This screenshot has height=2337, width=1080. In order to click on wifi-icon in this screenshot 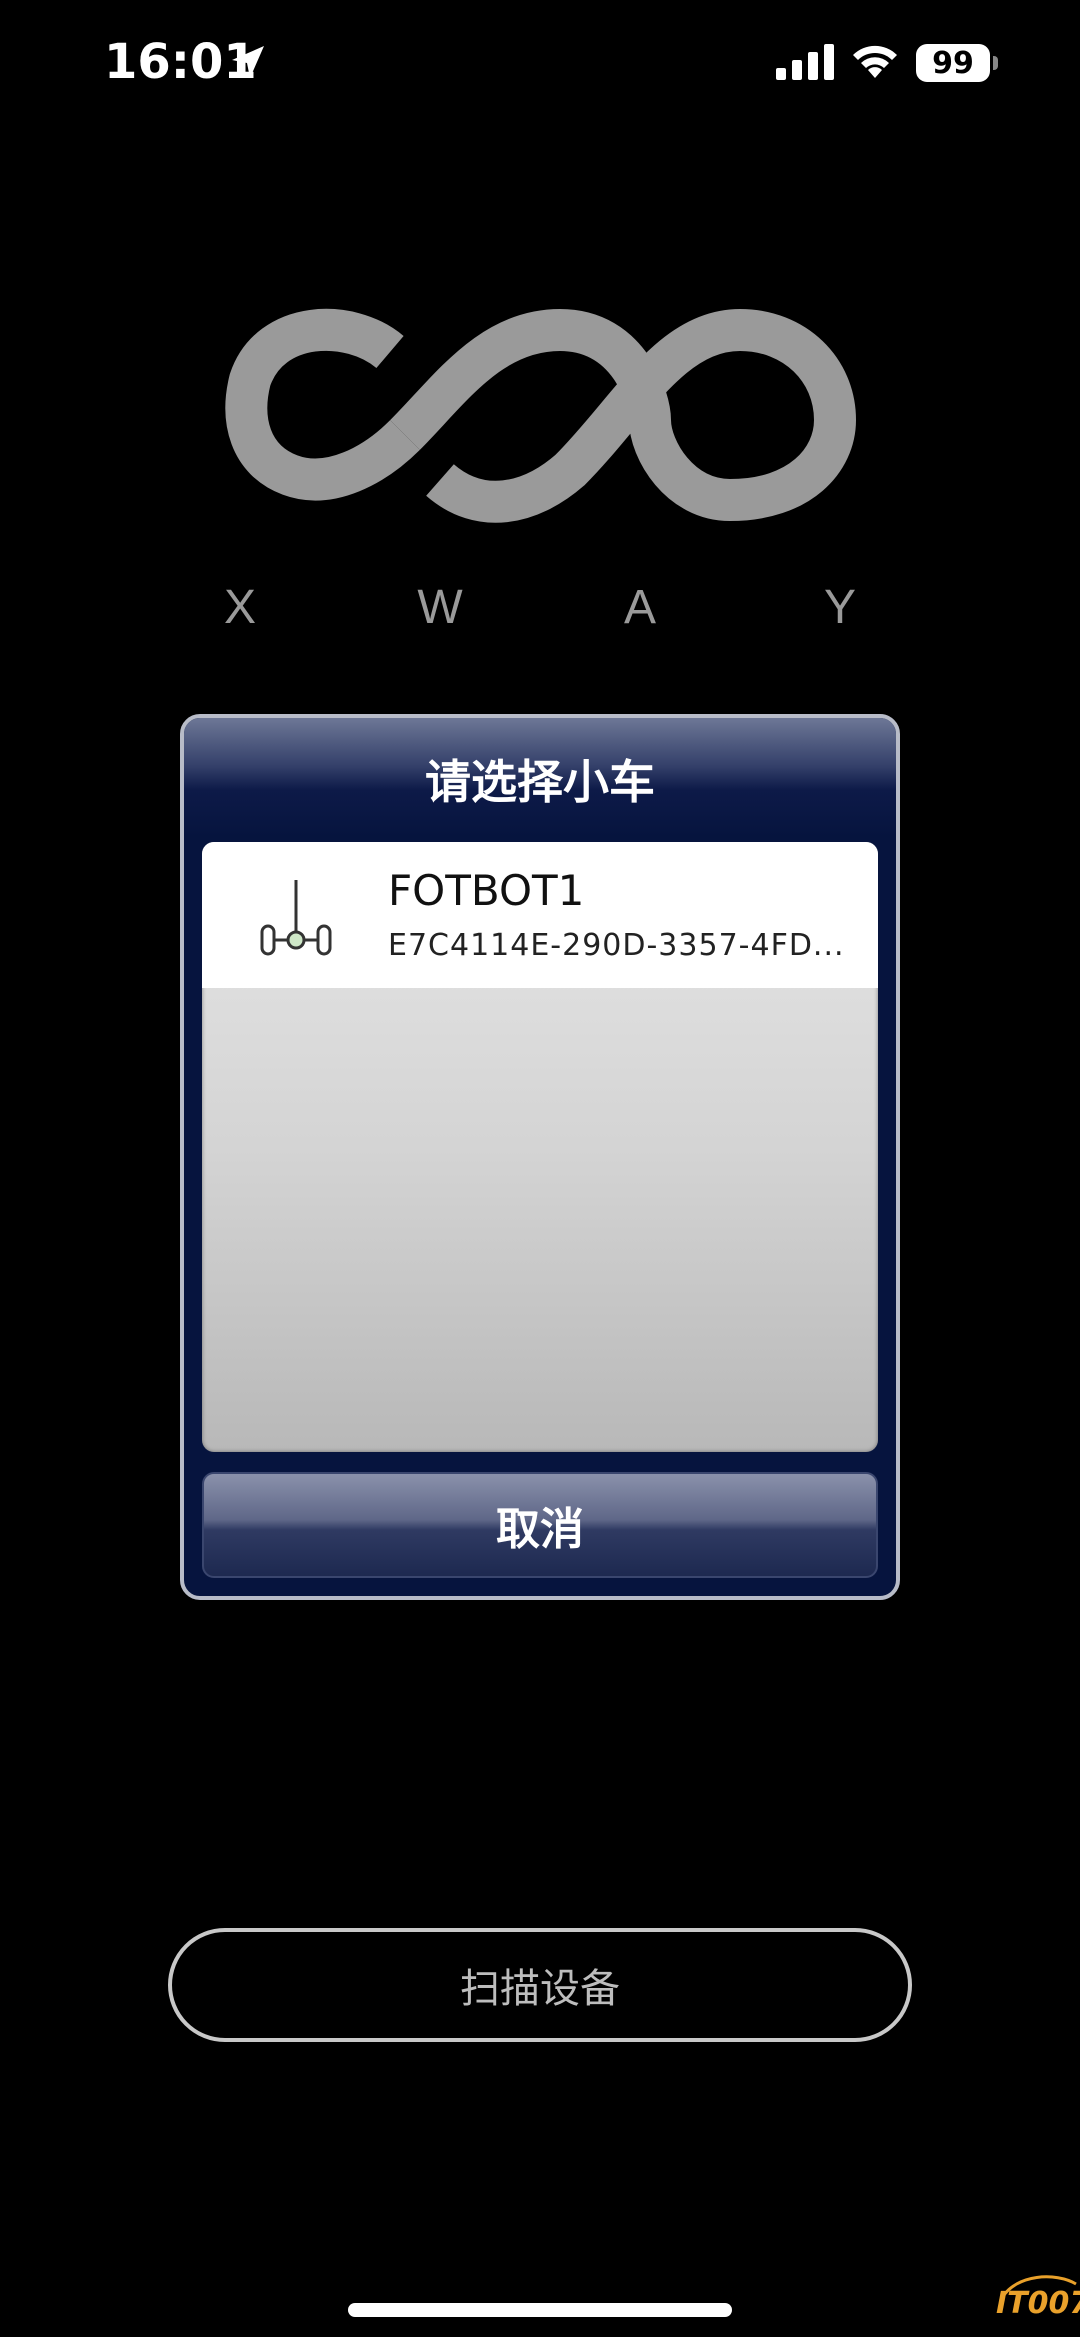, I will do `click(875, 61)`.